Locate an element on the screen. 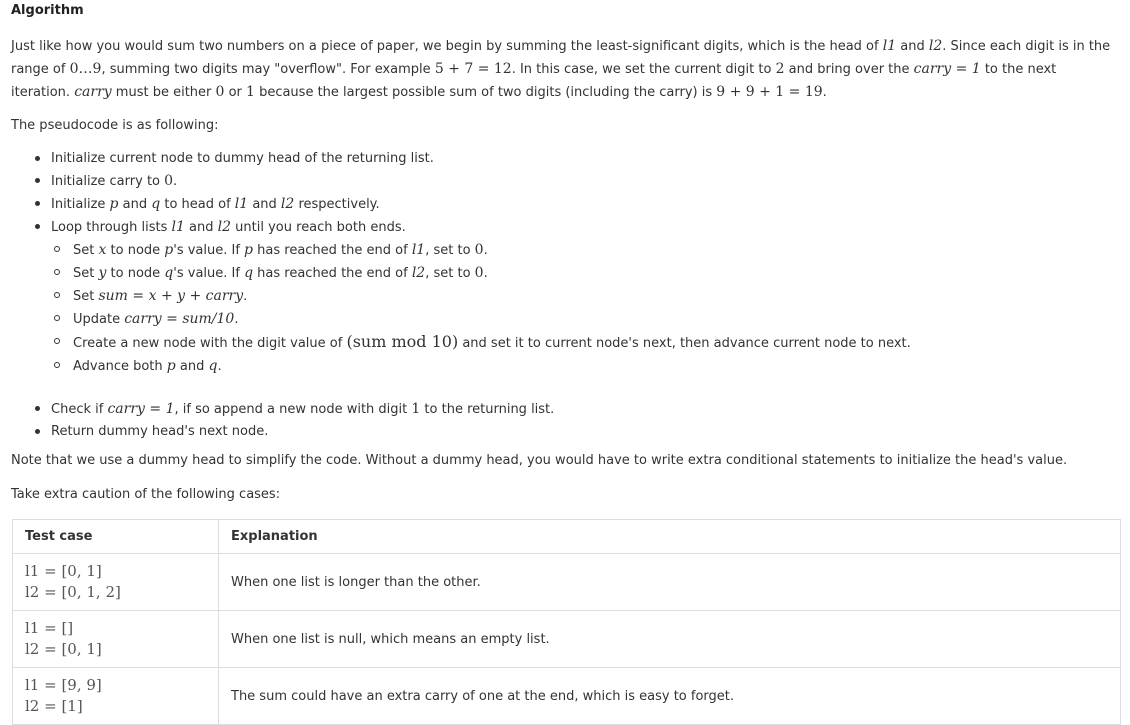 This screenshot has width=1130, height=725. math-digit: 2 is located at coordinates (780, 69).